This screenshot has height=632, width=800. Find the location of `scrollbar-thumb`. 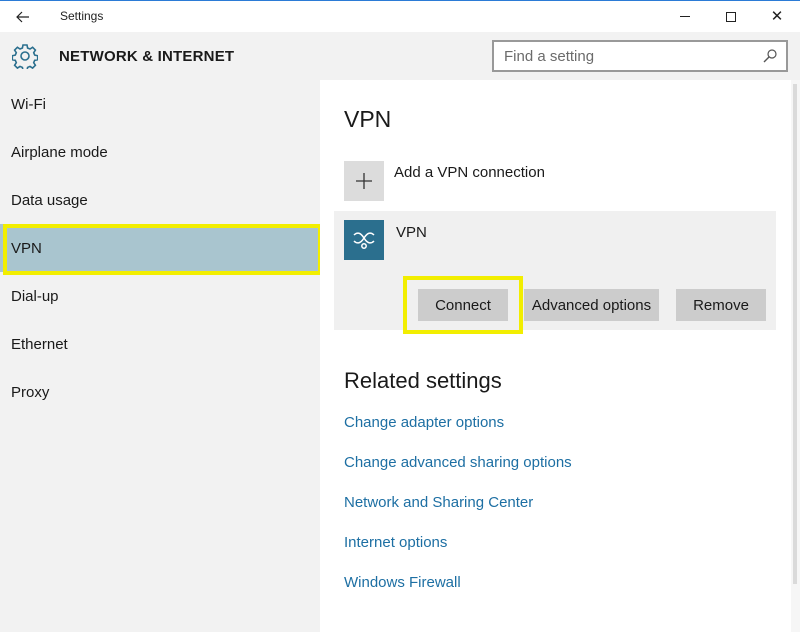

scrollbar-thumb is located at coordinates (795, 334).